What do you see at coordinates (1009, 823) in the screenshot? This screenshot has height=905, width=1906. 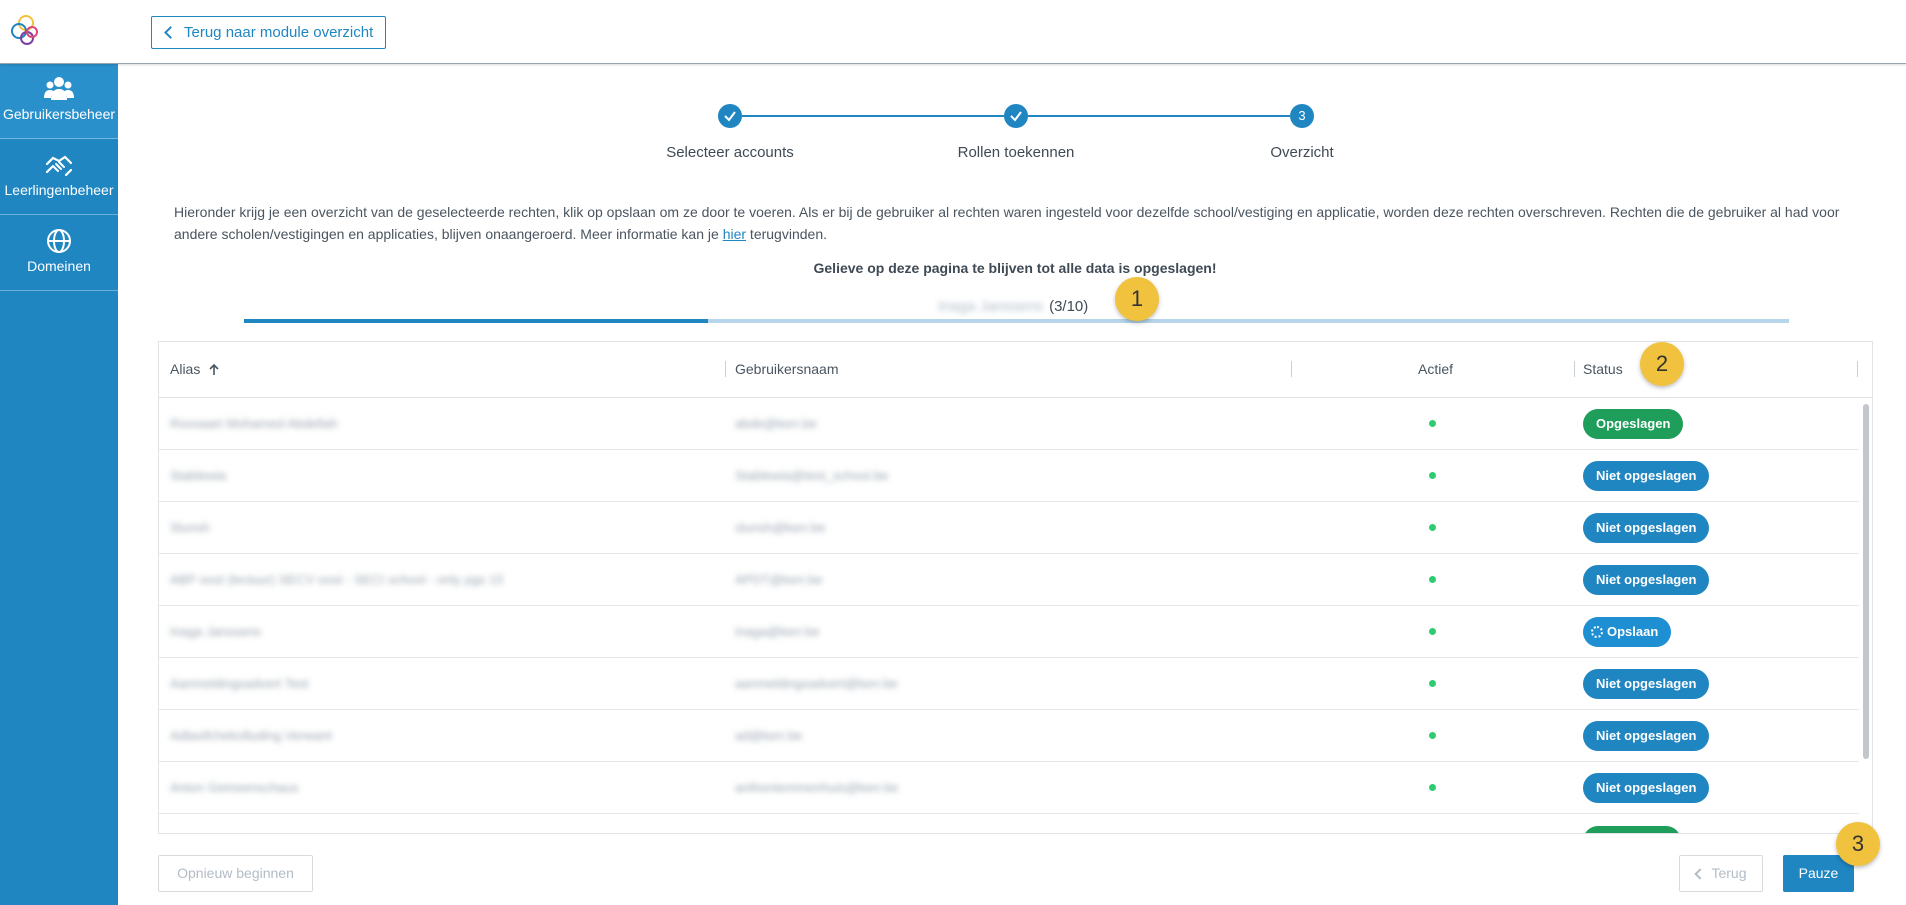 I see `table-row-partial` at bounding box center [1009, 823].